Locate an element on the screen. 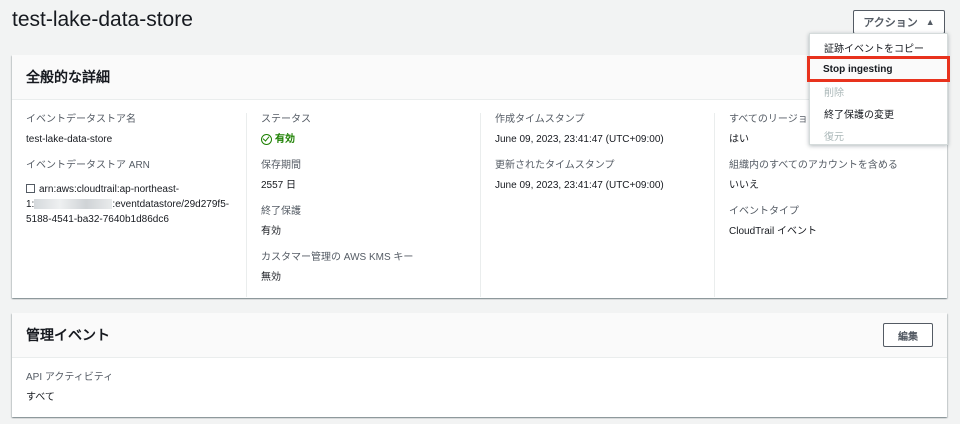 This screenshot has height=424, width=960. created-timestamp-value: June 09, 2023, 23:41:47 (UTC+09:00) is located at coordinates (579, 139).